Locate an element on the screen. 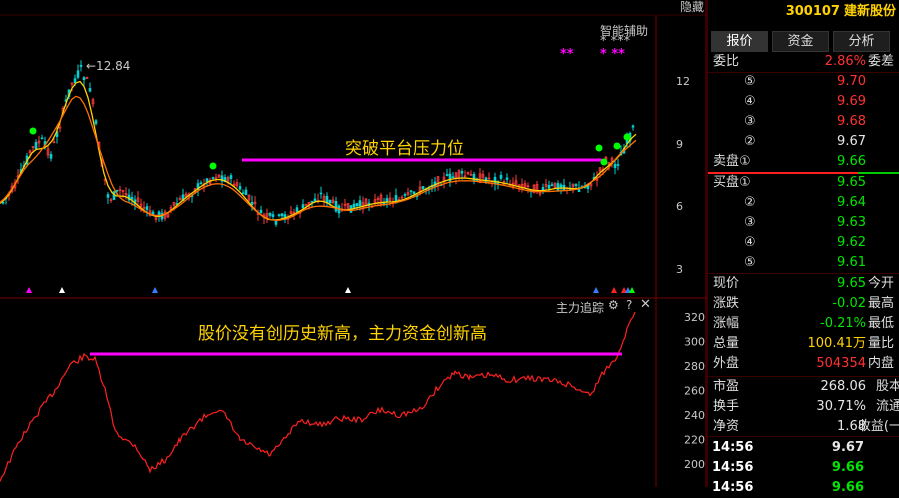  ask-row: 卖盘① 9.66 is located at coordinates (803, 162).